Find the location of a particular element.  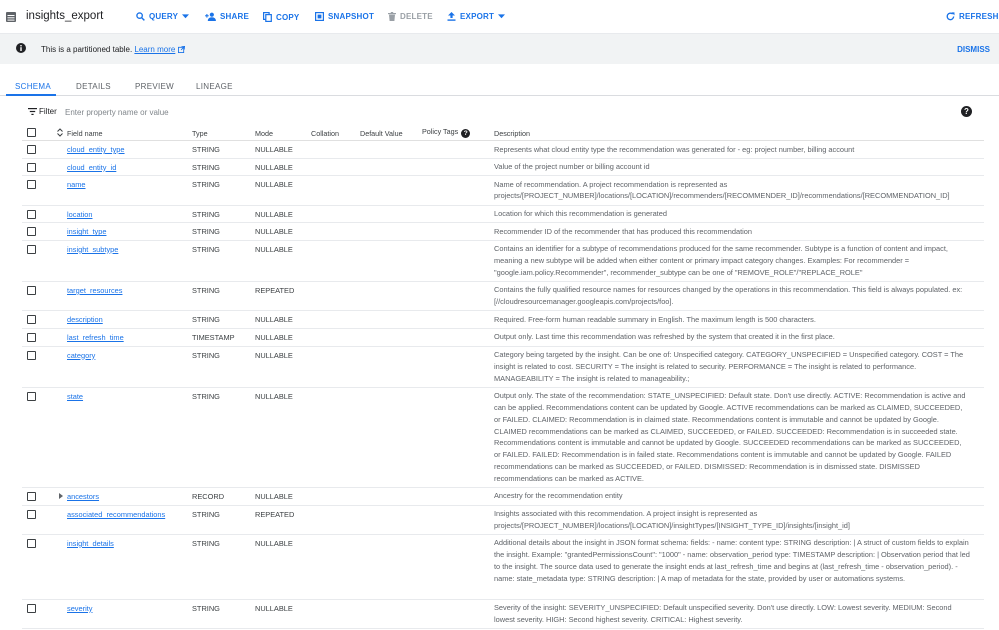

field-name-link: severity is located at coordinates (79, 608).